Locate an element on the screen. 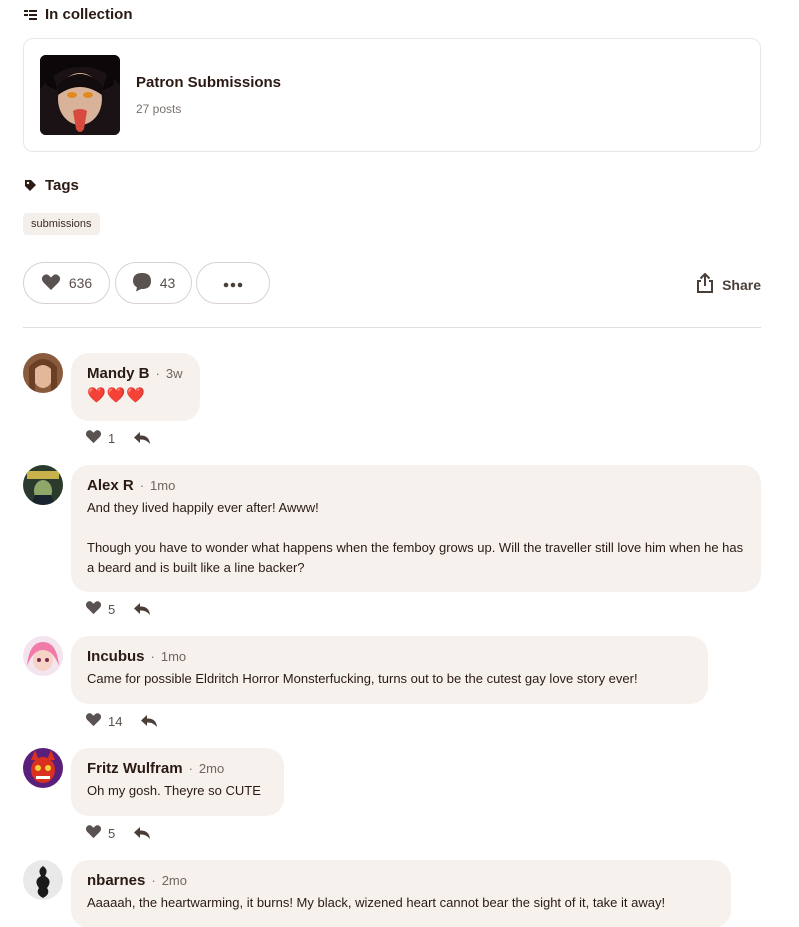  tags-heading: Tags is located at coordinates (51, 185).